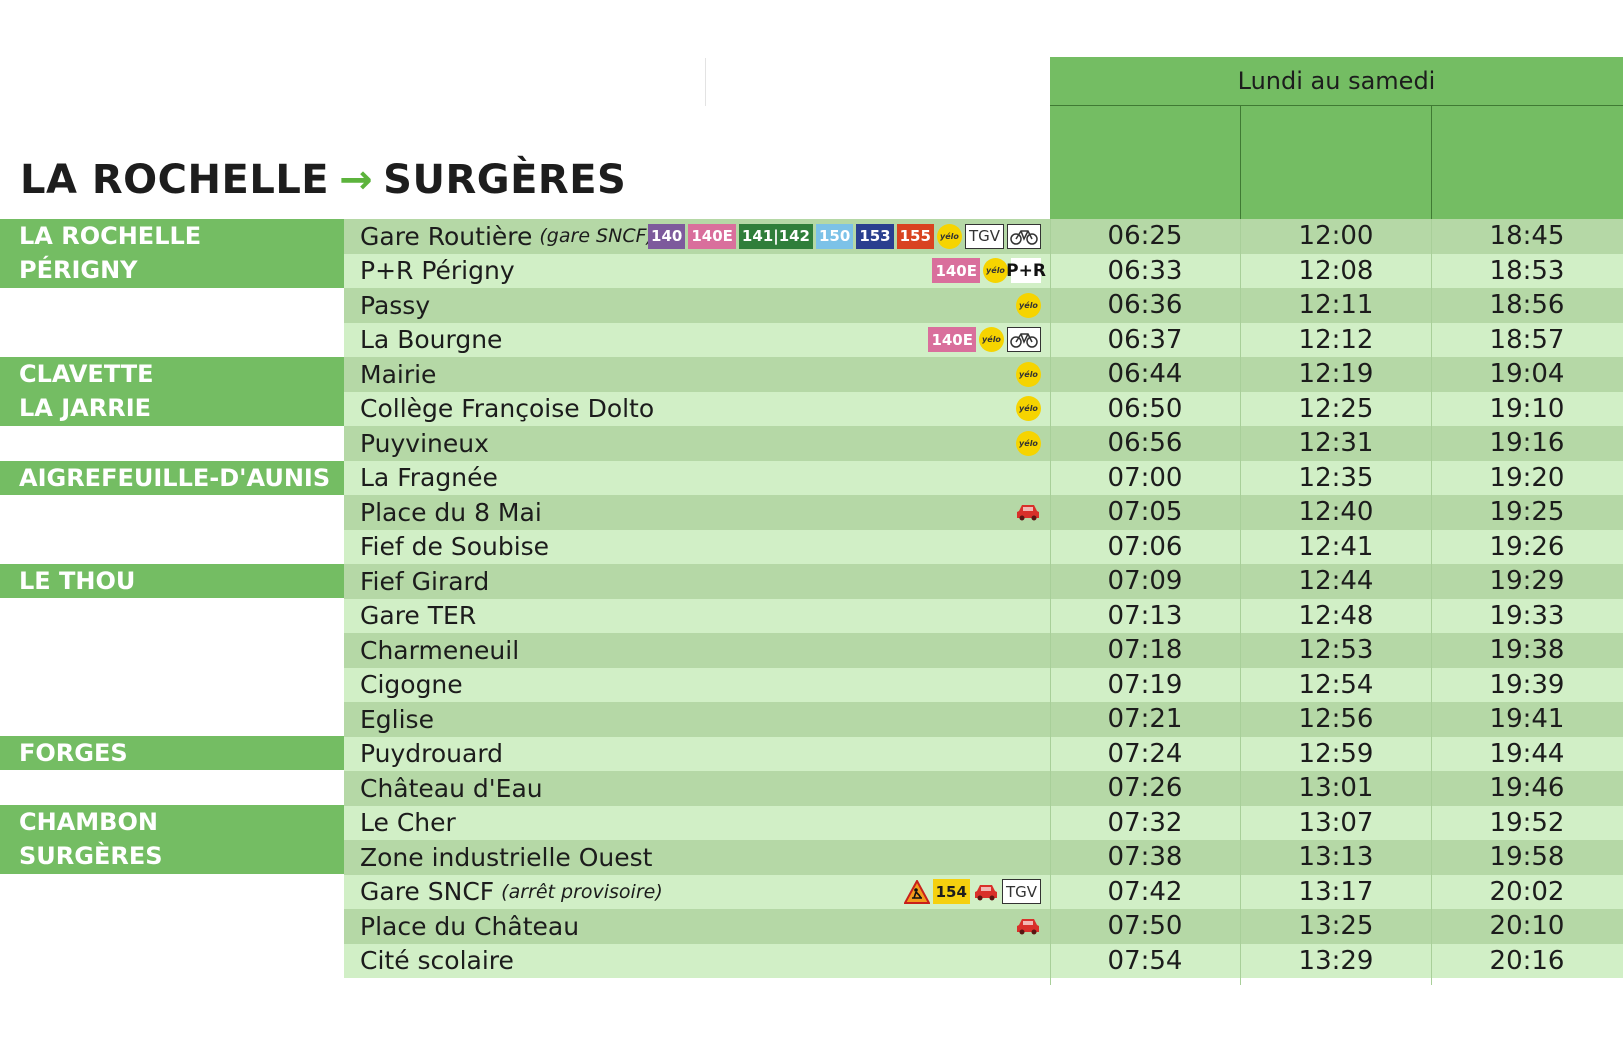 Image resolution: width=1623 pixels, height=1043 pixels. I want to click on commune-label: FORGES, so click(73, 753).